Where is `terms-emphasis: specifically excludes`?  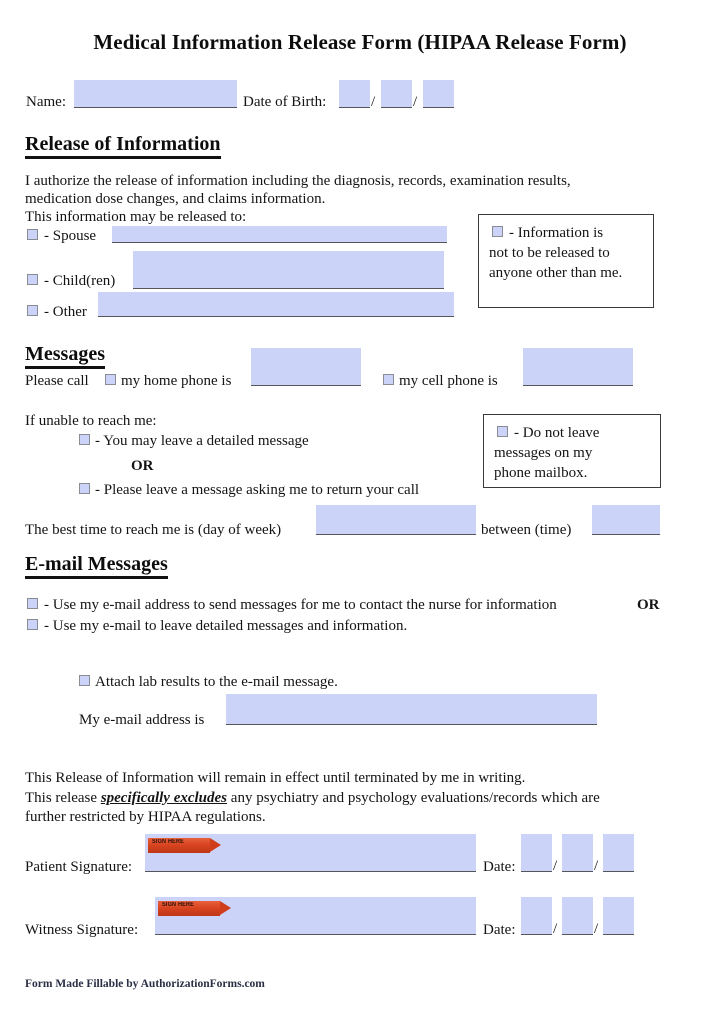
terms-emphasis: specifically excludes is located at coordinates (164, 798).